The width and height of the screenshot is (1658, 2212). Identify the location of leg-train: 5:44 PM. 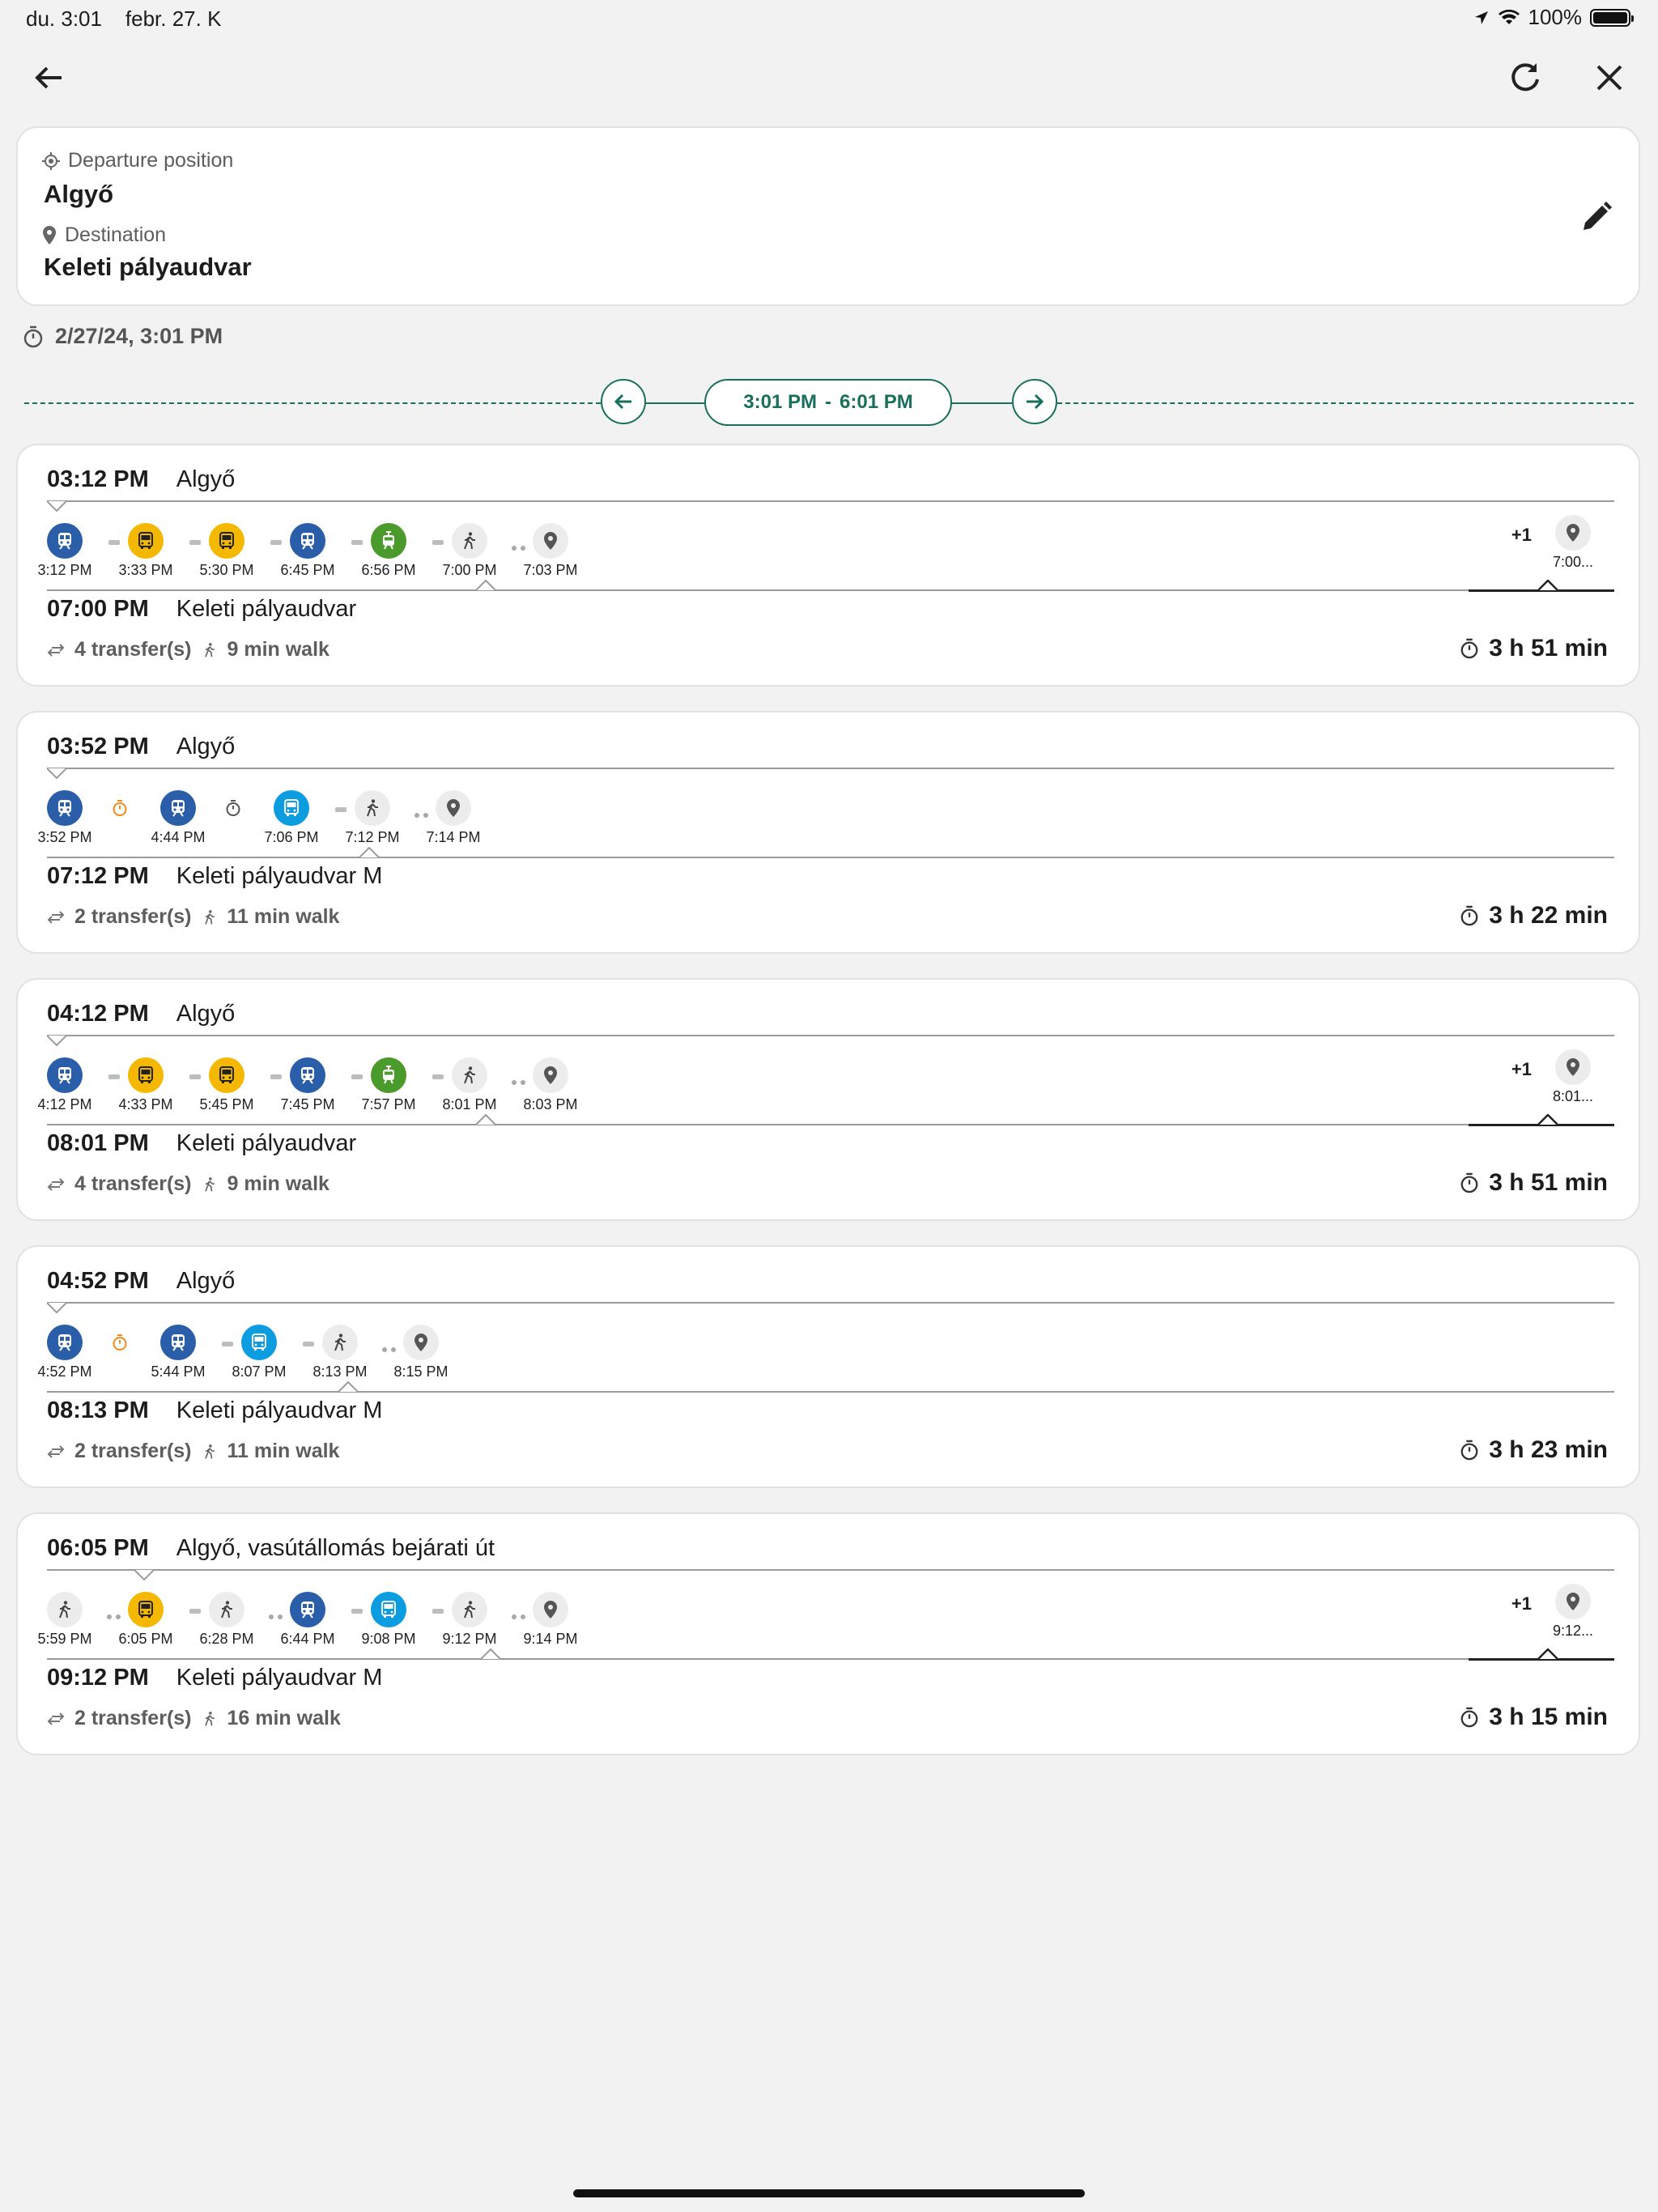
(178, 1353).